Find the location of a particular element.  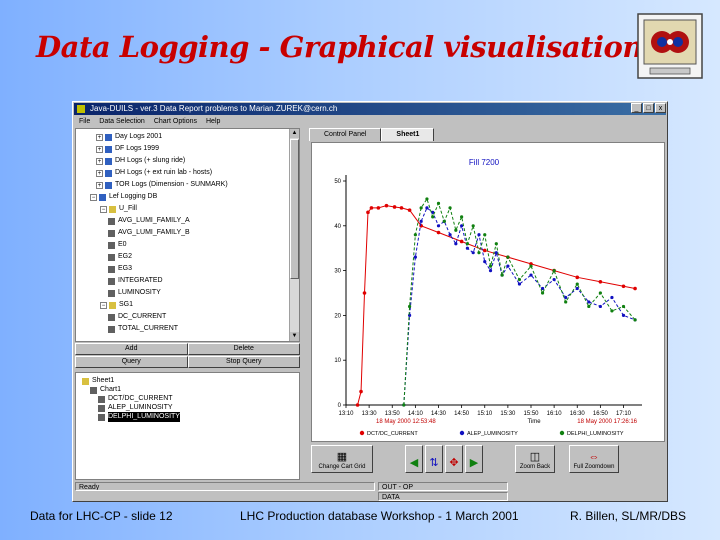

add-delete-row: Add Delete is located at coordinates (187, 349).